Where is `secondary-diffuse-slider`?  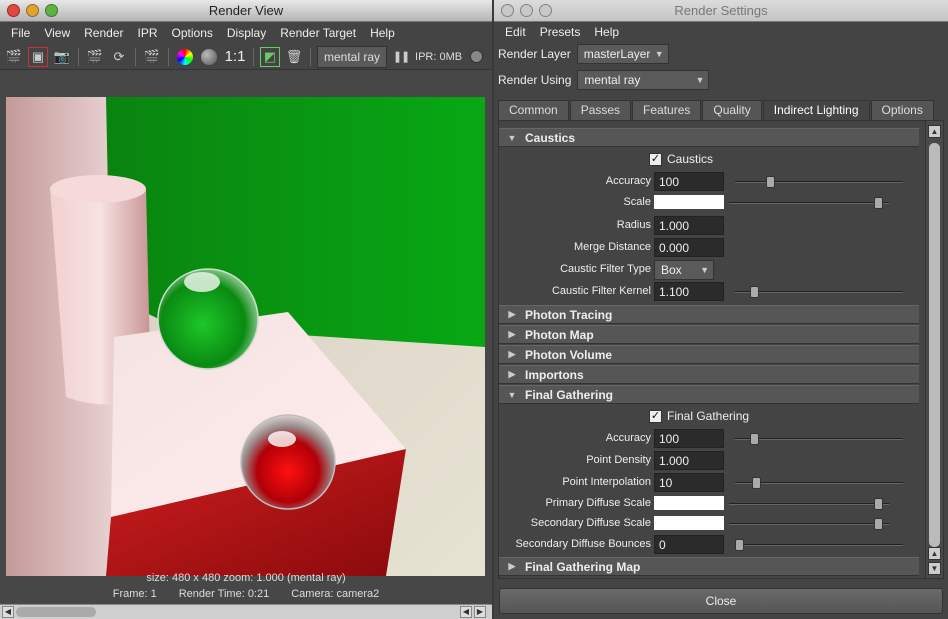 secondary-diffuse-slider is located at coordinates (809, 524).